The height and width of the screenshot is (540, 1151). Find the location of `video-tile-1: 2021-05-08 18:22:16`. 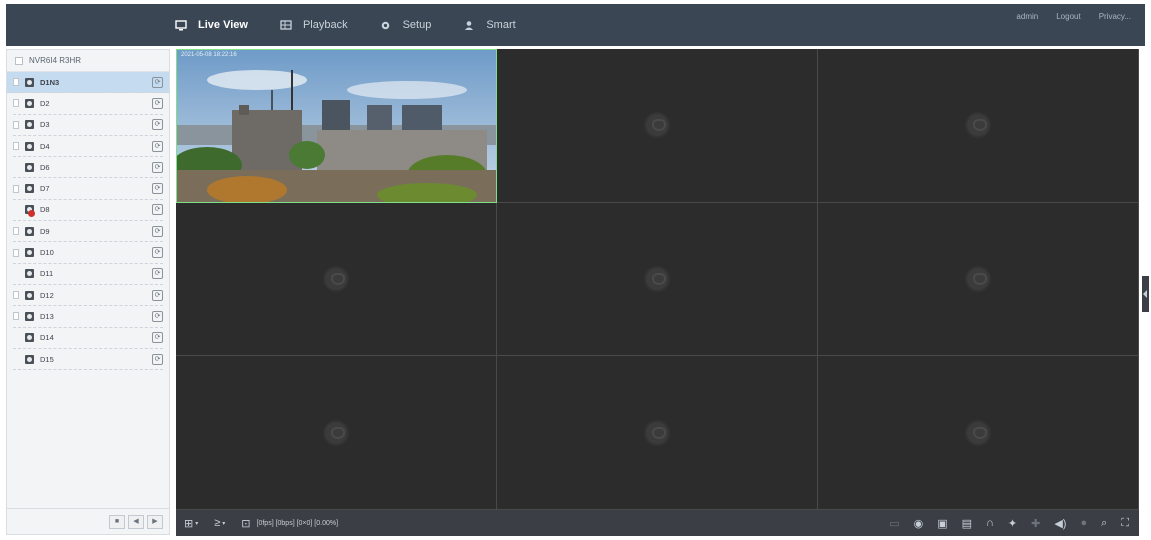

video-tile-1: 2021-05-08 18:22:16 is located at coordinates (336, 126).